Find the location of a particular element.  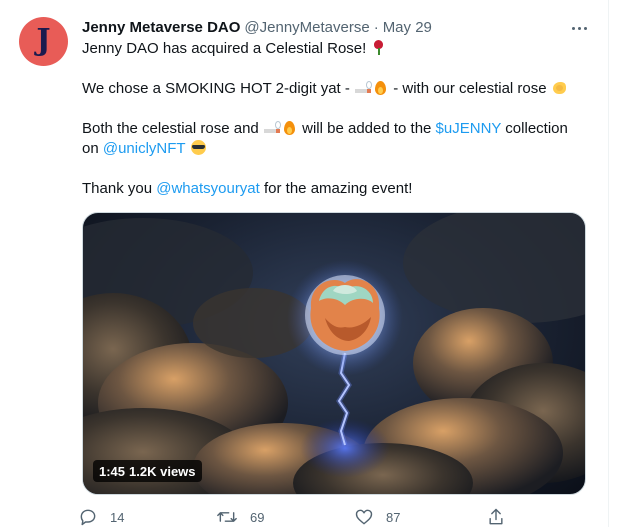

like-count: 87 is located at coordinates (393, 517).